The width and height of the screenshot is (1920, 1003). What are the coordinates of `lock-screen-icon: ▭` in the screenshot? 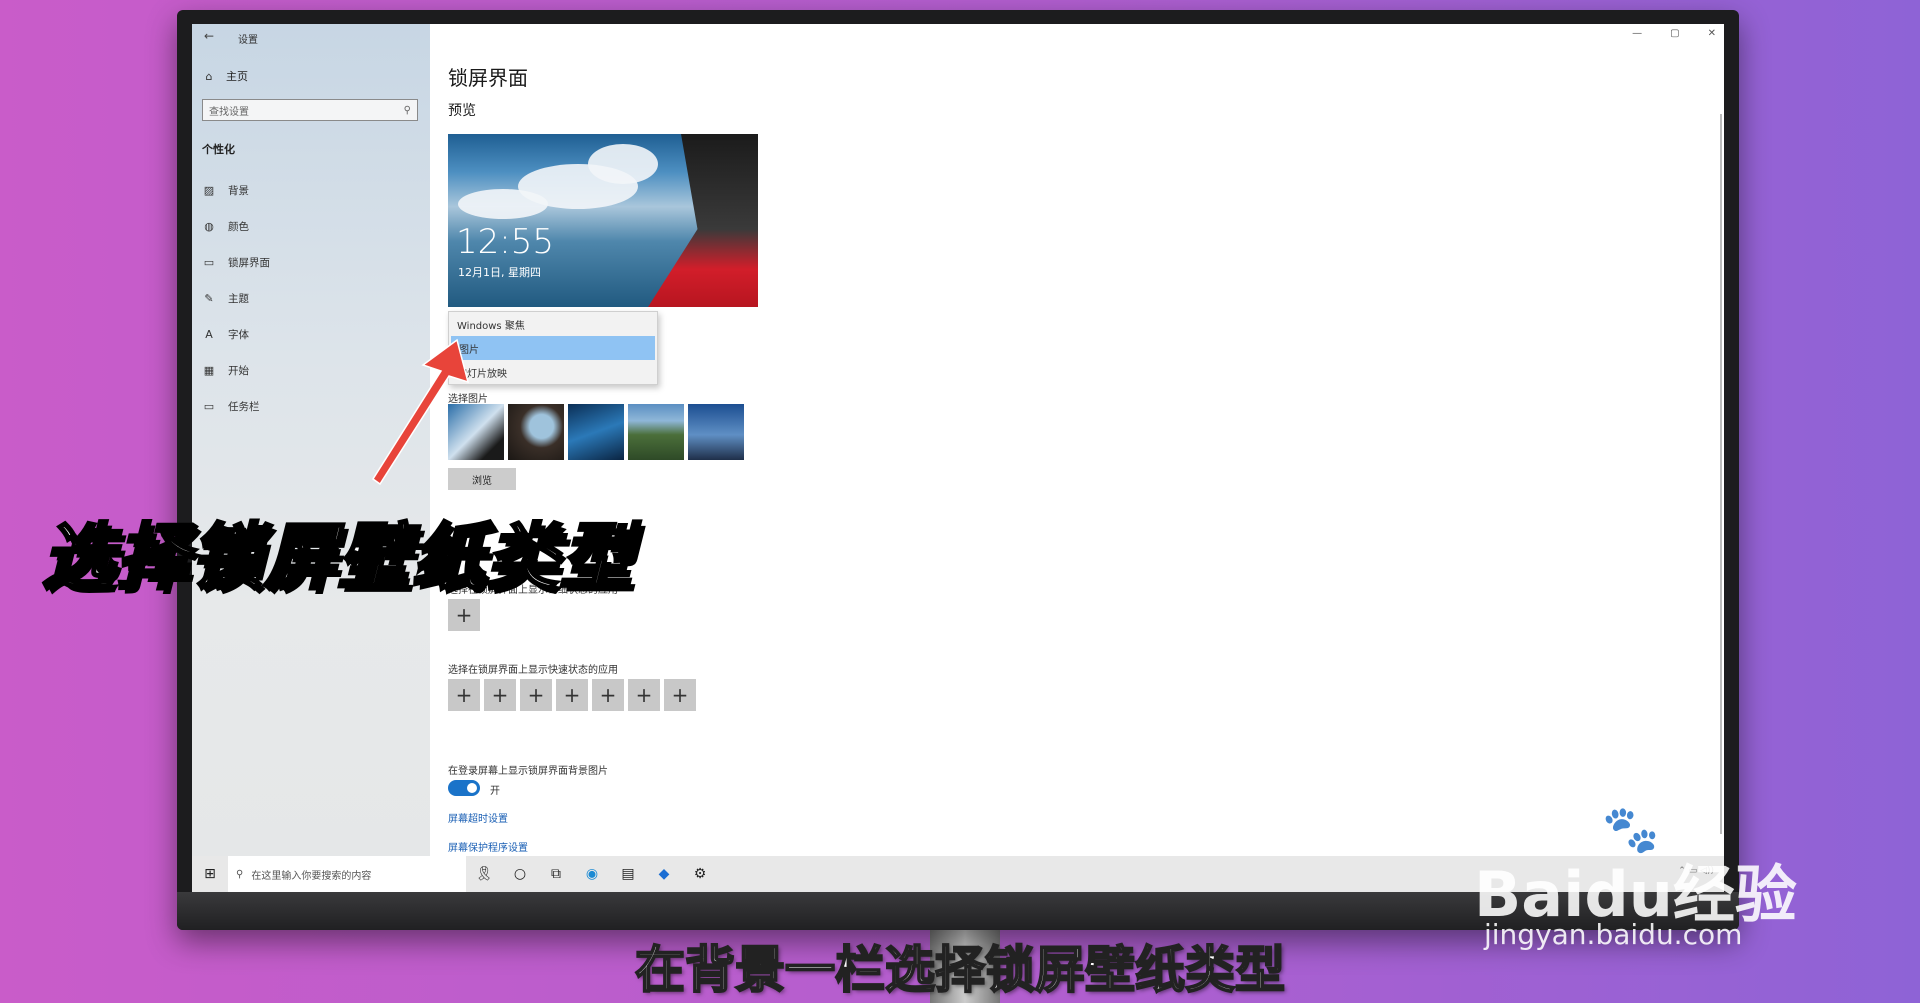 It's located at (209, 262).